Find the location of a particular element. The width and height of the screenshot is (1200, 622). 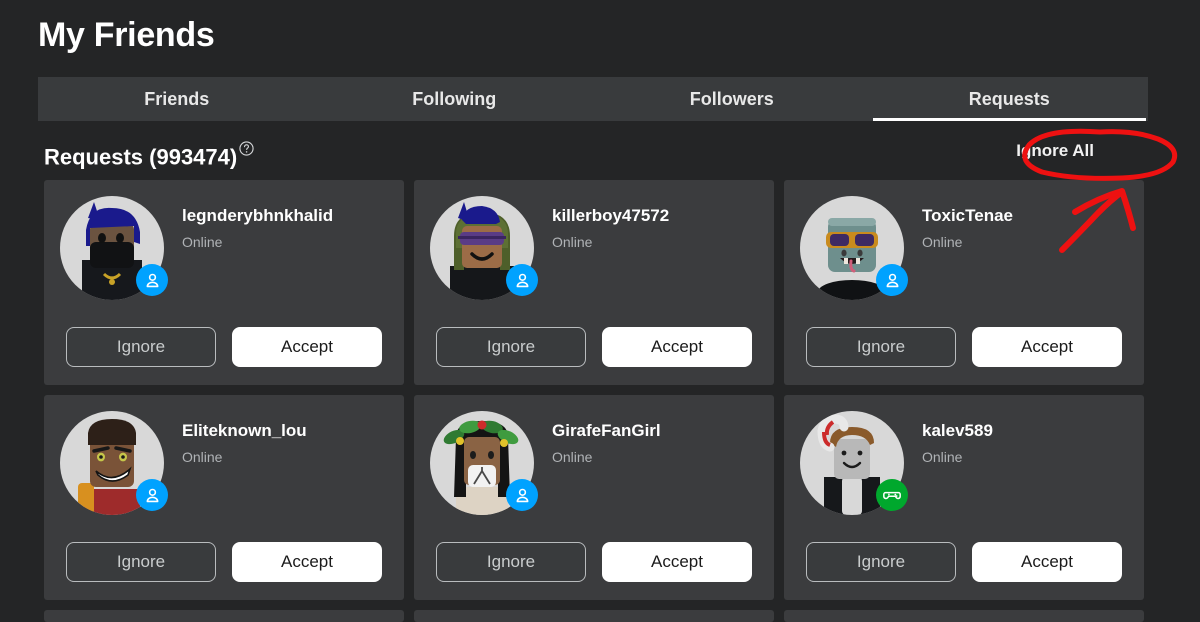

presence-badge-ingame is located at coordinates (892, 495).